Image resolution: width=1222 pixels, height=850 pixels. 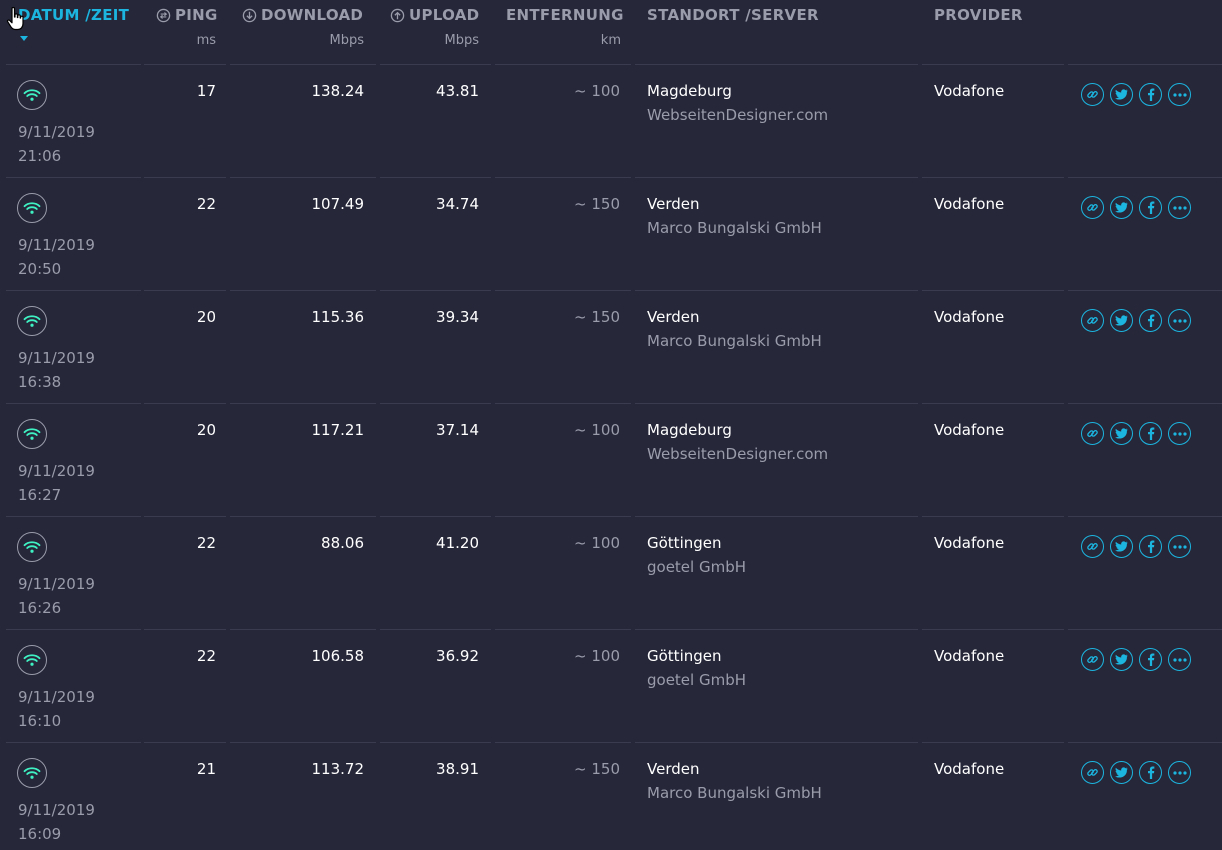 I want to click on column-label-entfernung: ENTFERNUNG, so click(x=565, y=15).